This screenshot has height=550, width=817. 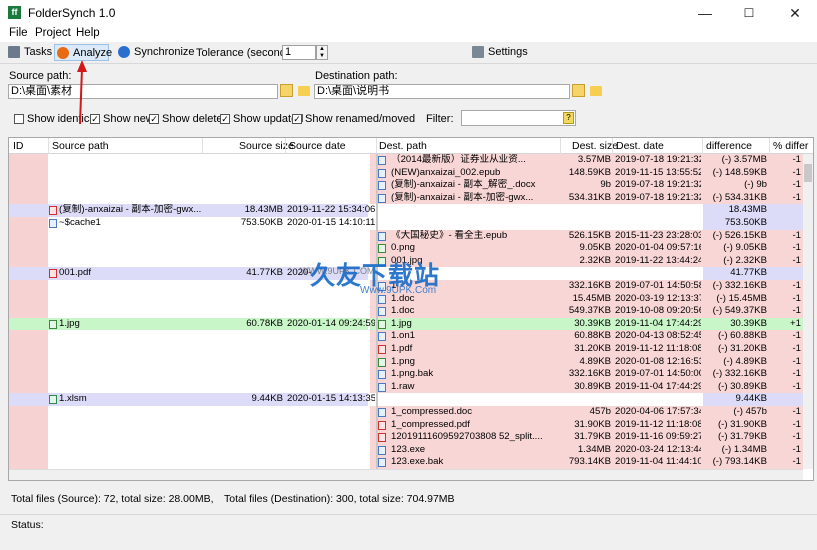 What do you see at coordinates (749, 13) in the screenshot?
I see `maximize-button: ☐` at bounding box center [749, 13].